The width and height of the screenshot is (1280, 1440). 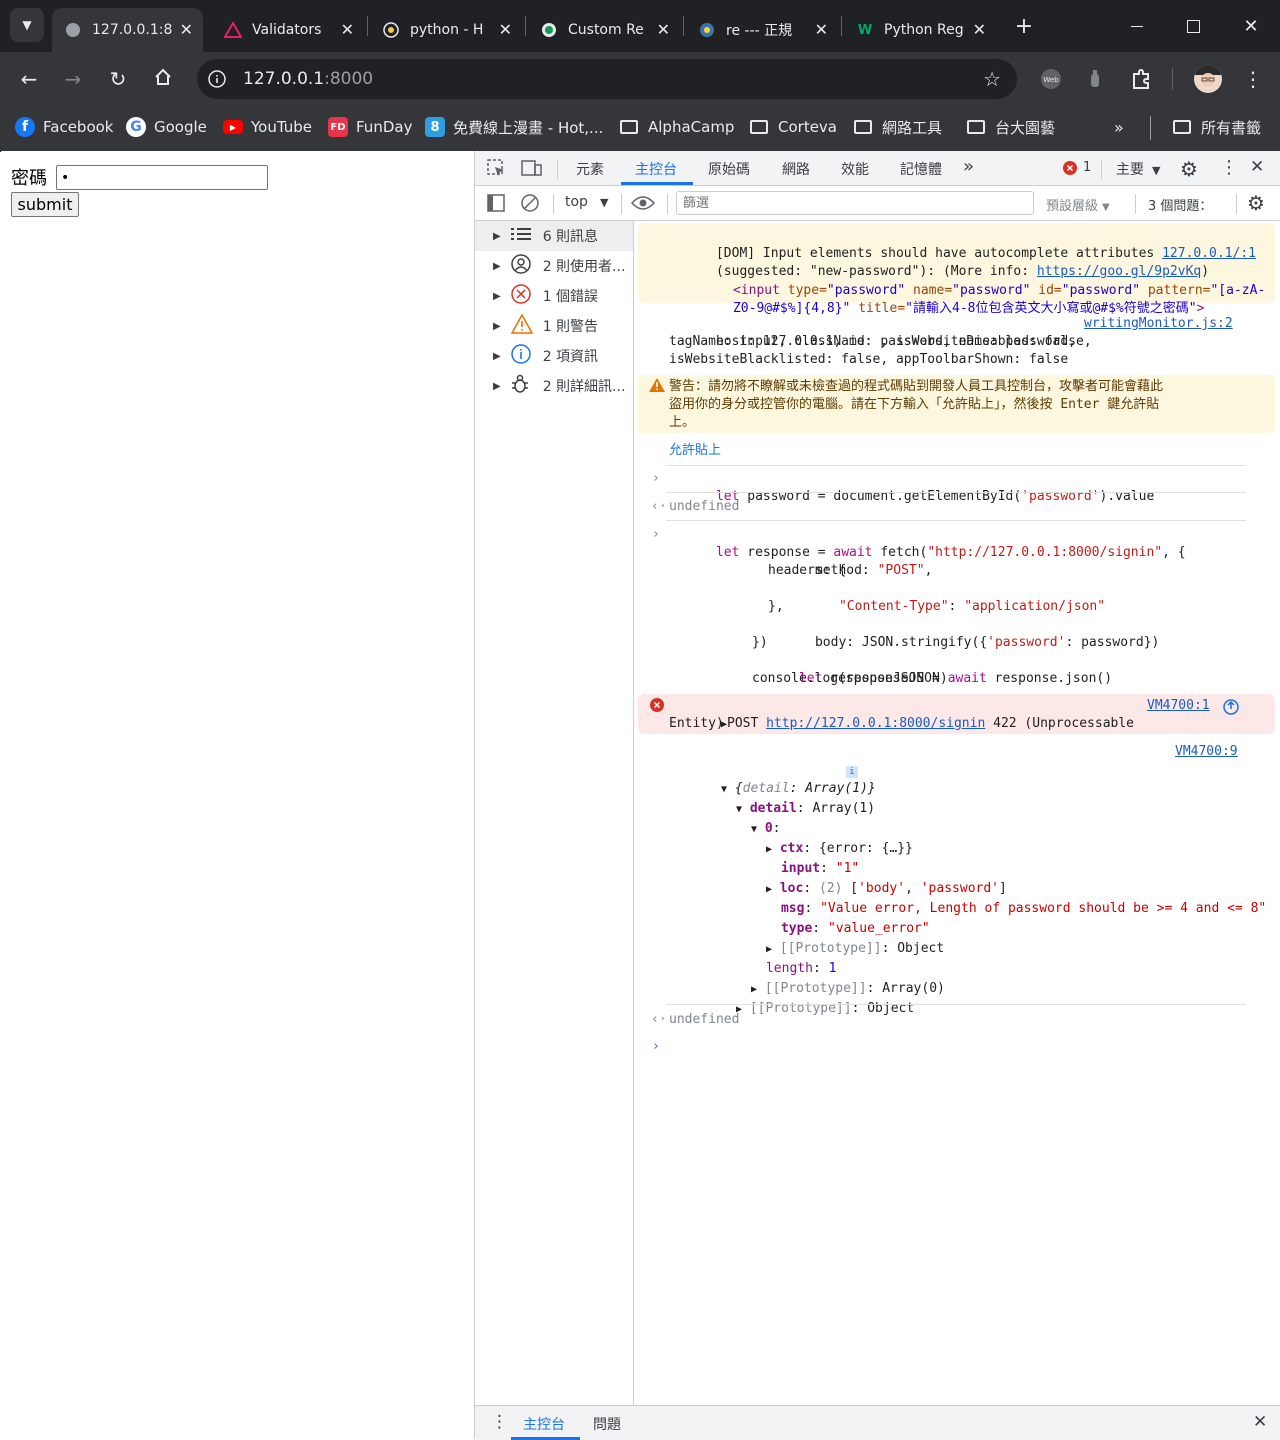 I want to click on devtools-more-icon: ⋮, so click(x=1229, y=167).